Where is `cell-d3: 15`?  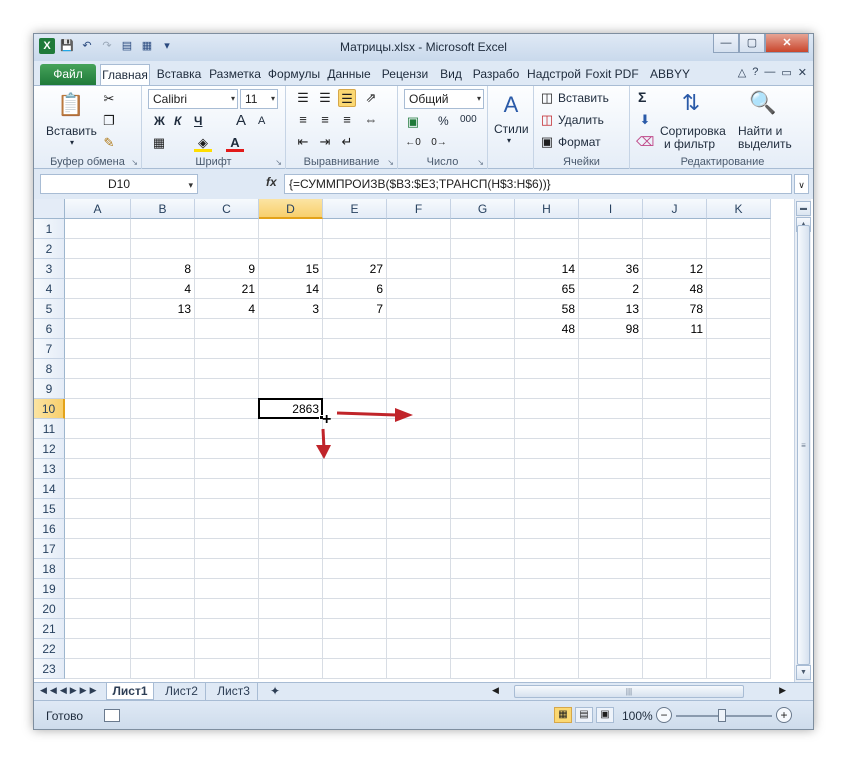
cell-d3: 15 is located at coordinates (291, 269).